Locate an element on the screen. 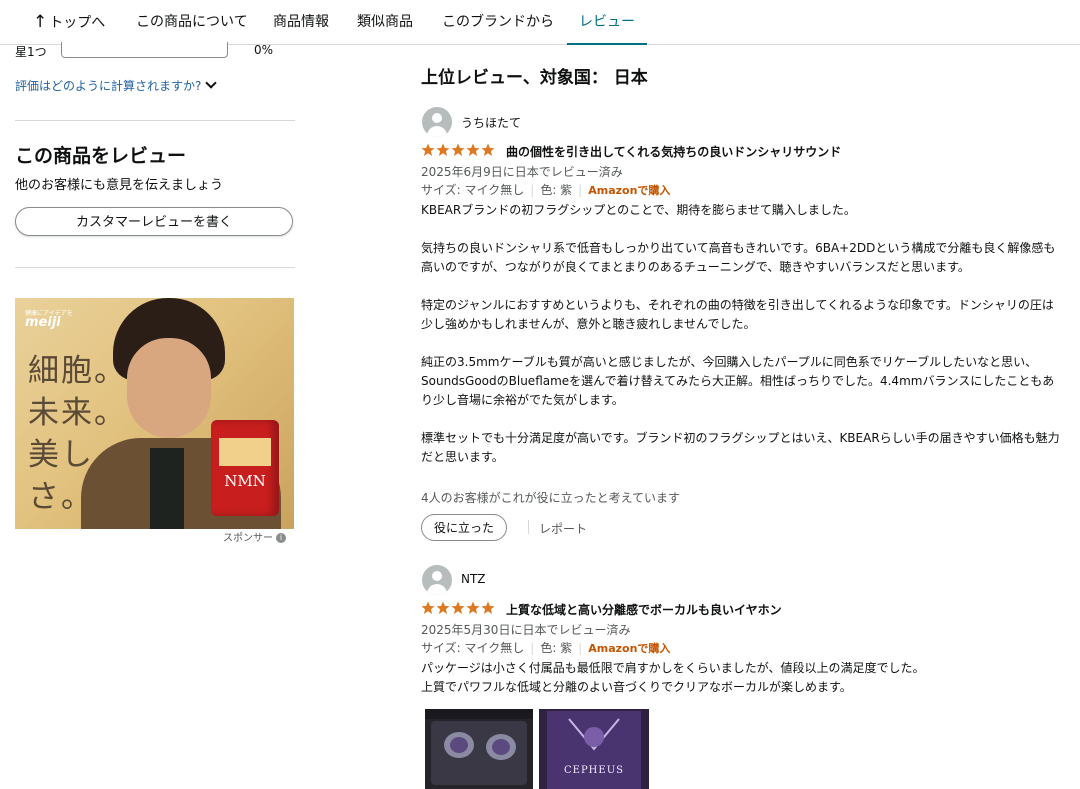  nav-tab-reviews: レビュー is located at coordinates (607, 22).